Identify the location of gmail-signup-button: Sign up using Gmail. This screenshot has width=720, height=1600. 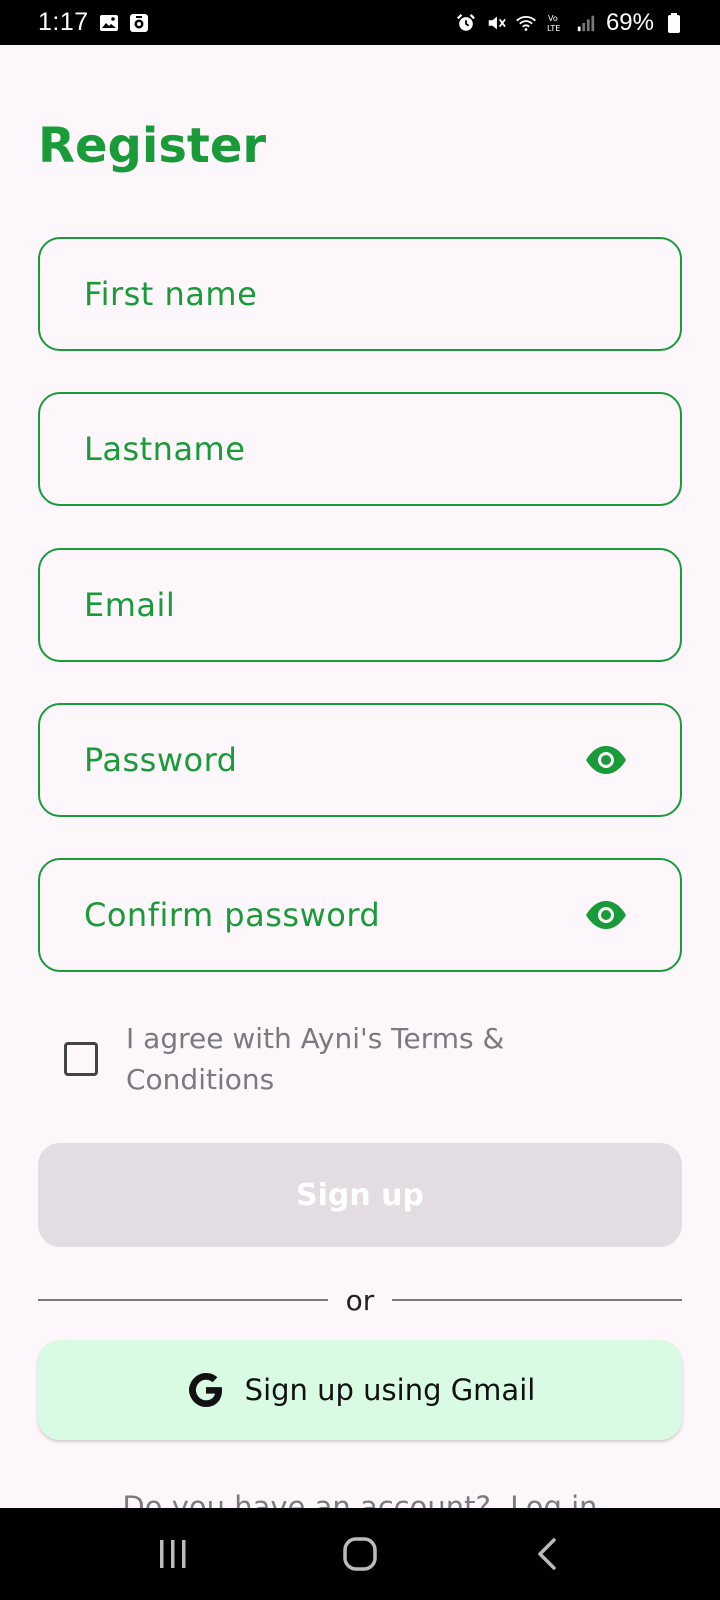
(360, 1390).